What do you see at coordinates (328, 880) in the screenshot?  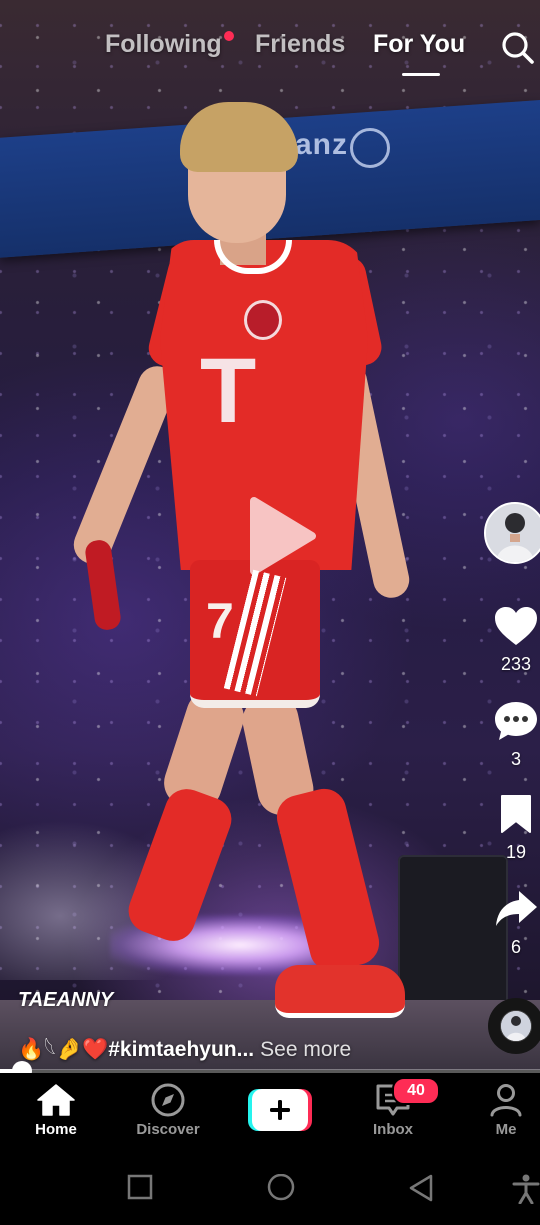 I see `performer-sock-right` at bounding box center [328, 880].